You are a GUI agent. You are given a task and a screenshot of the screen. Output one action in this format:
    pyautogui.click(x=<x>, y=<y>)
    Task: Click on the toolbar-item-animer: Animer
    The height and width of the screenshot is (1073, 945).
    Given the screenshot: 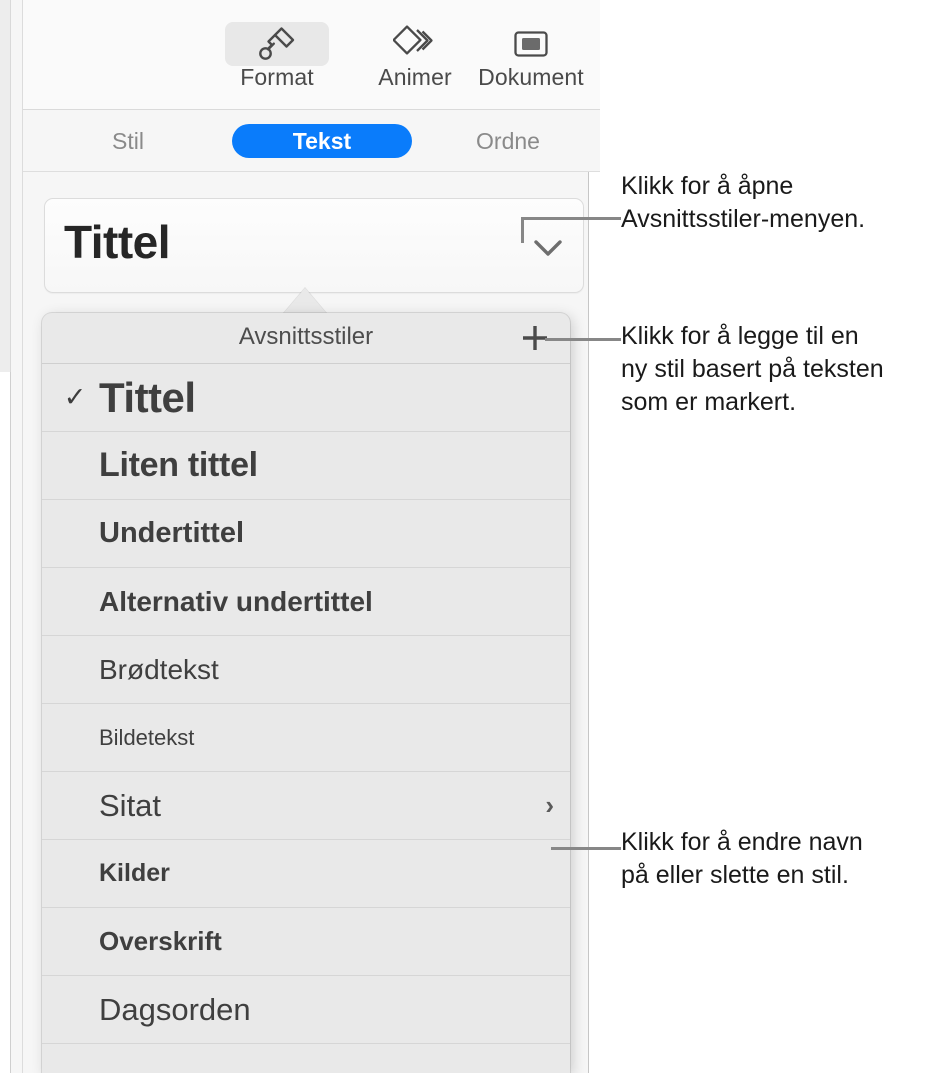 What is the action you would take?
    pyautogui.click(x=415, y=56)
    